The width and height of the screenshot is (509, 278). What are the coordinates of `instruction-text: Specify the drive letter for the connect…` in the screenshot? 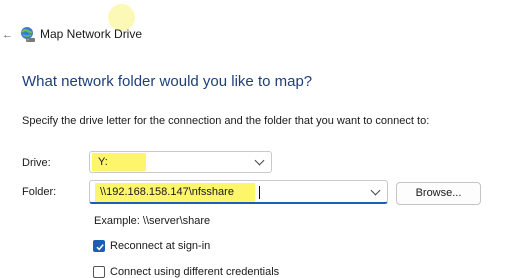 It's located at (226, 121).